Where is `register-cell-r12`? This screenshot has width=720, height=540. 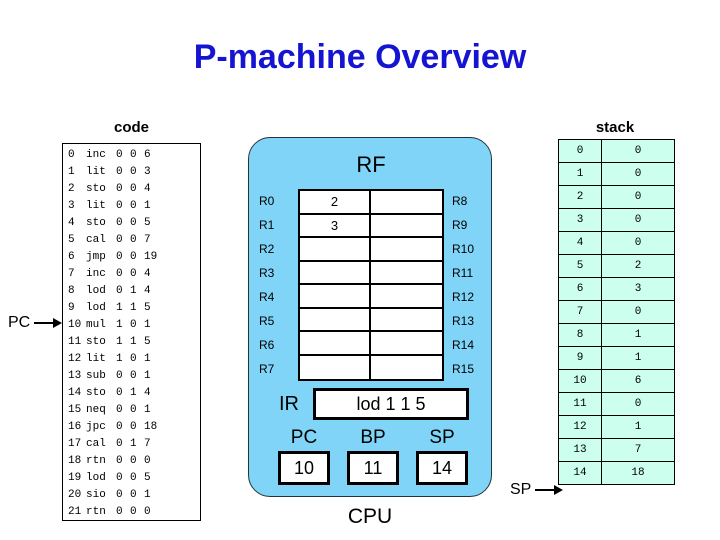
register-cell-r12 is located at coordinates (406, 297).